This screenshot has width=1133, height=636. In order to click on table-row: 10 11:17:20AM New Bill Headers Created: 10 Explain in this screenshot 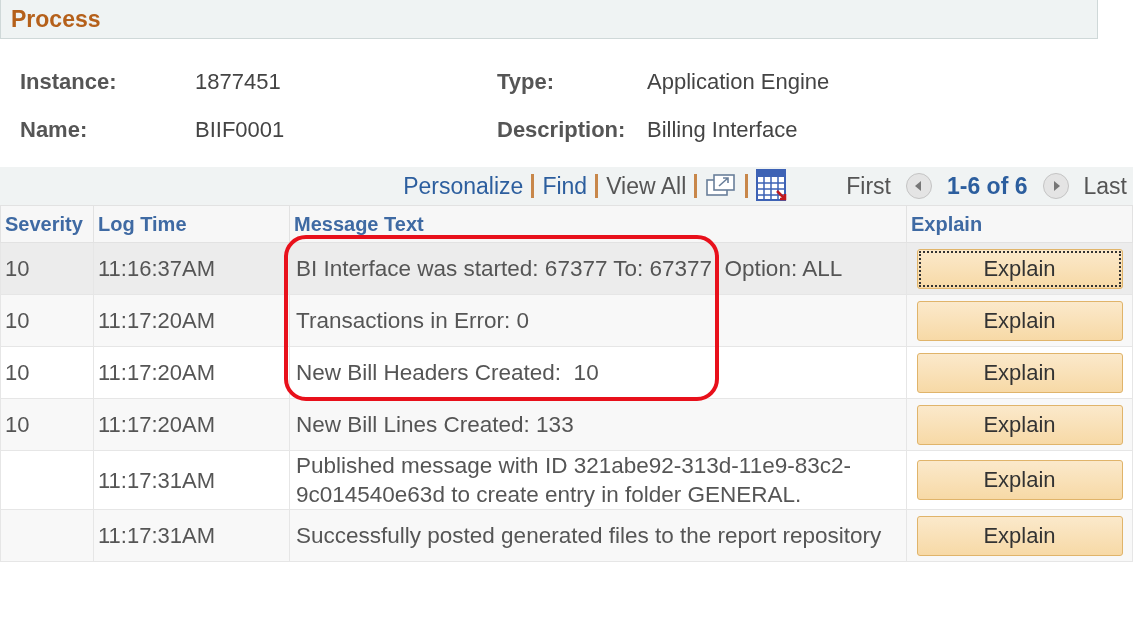, I will do `click(566, 372)`.